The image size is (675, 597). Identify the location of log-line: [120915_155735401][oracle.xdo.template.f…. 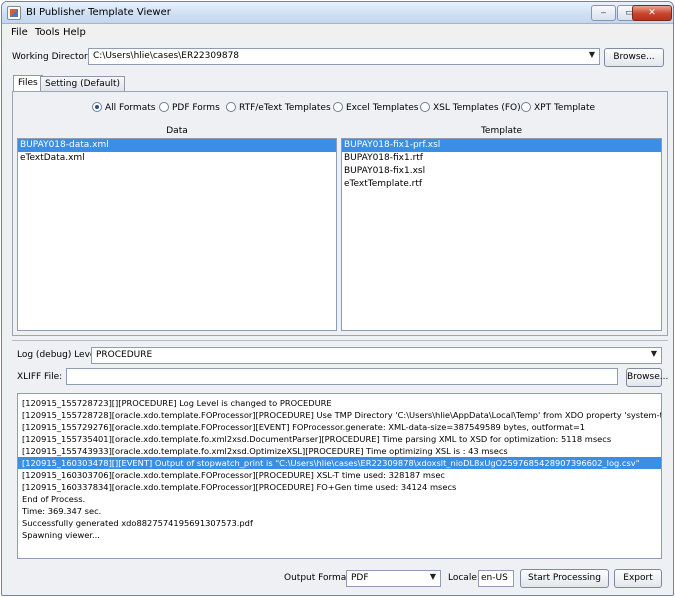
(317, 439).